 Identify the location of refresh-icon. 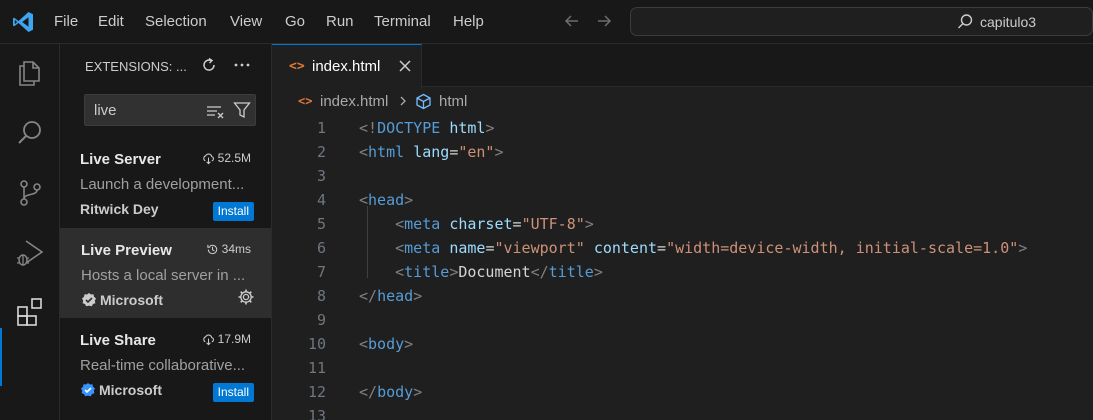
(209, 65).